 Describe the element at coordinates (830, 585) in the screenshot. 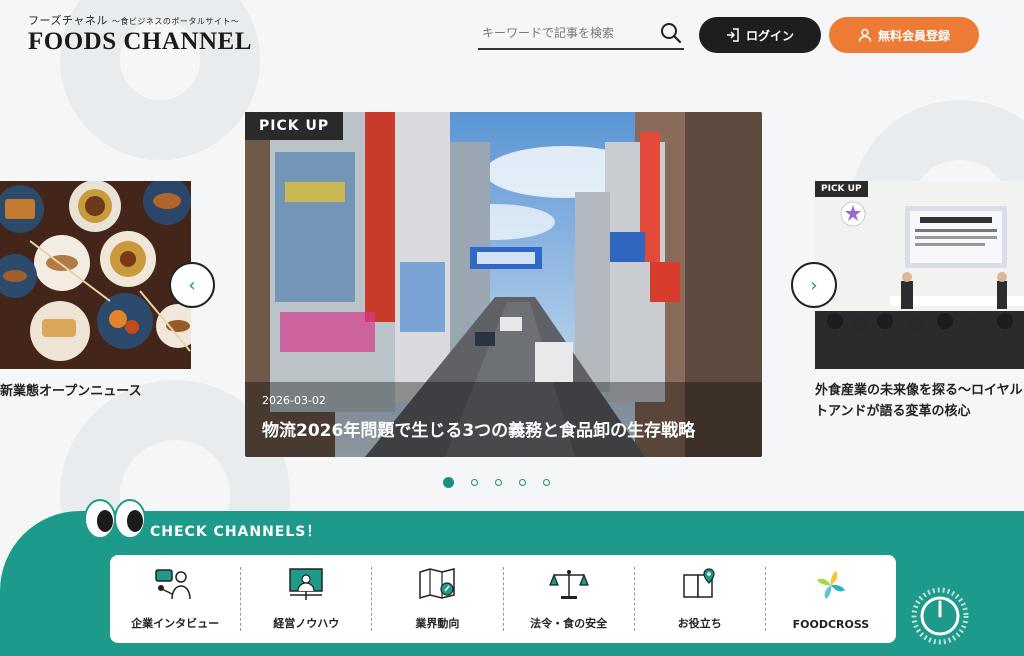

I see `foodcross-logo-icon` at that location.